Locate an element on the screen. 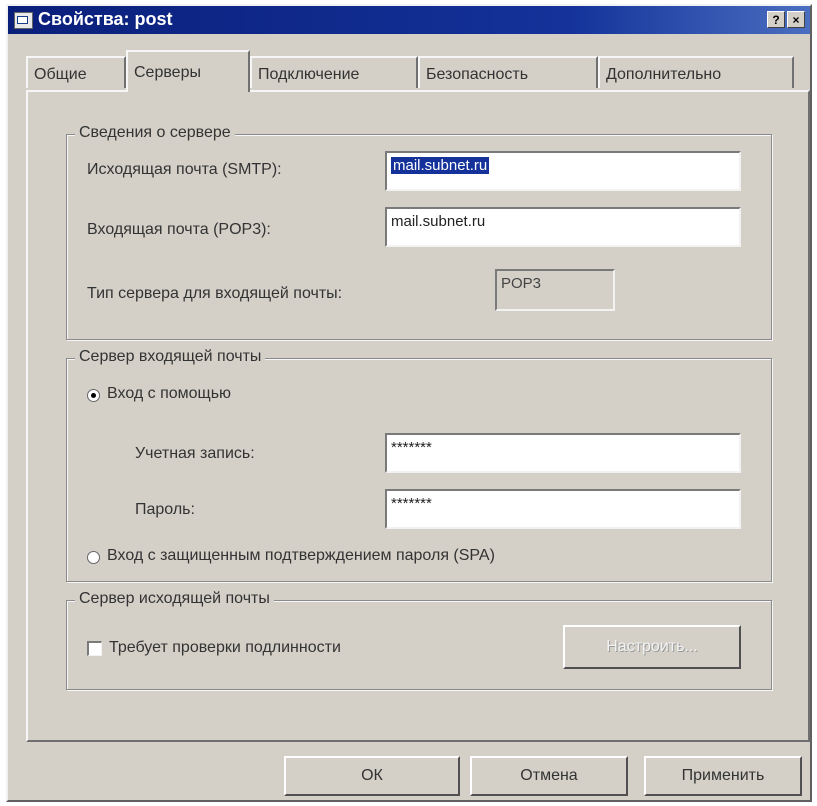  tab-advanced: Дополнительно is located at coordinates (696, 72).